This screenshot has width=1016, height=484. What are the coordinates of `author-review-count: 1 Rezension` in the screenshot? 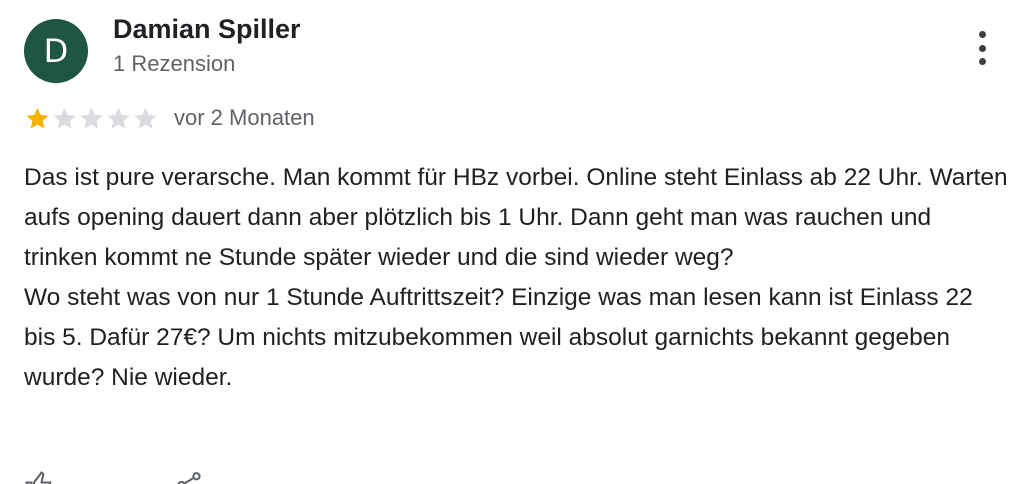 It's located at (174, 64).